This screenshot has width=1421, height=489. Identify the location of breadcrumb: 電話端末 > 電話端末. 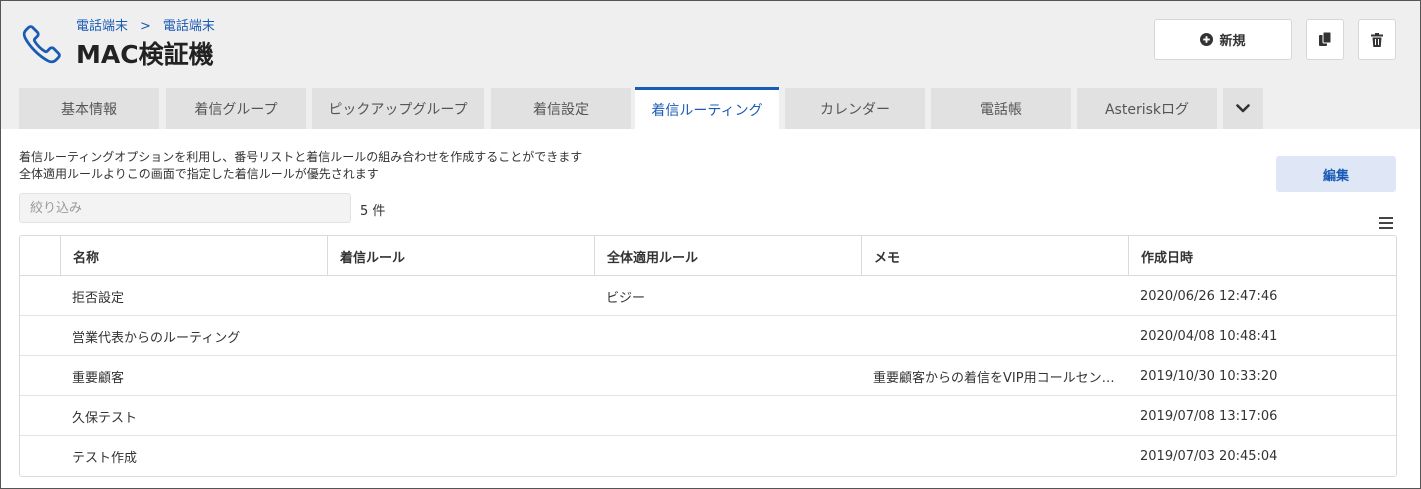
(145, 24).